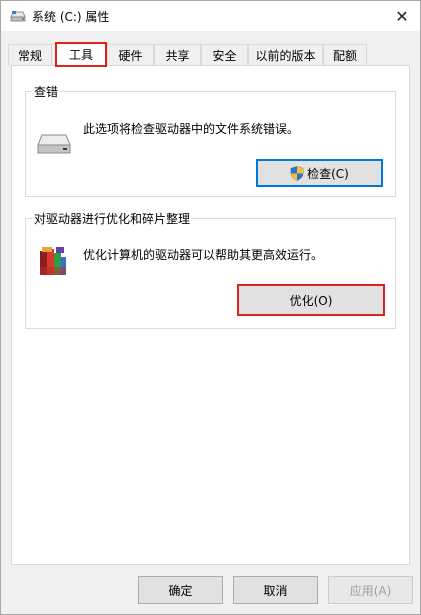  I want to click on error-check-description: 此选项将检查驱动器中的文件系统错误。, so click(191, 129).